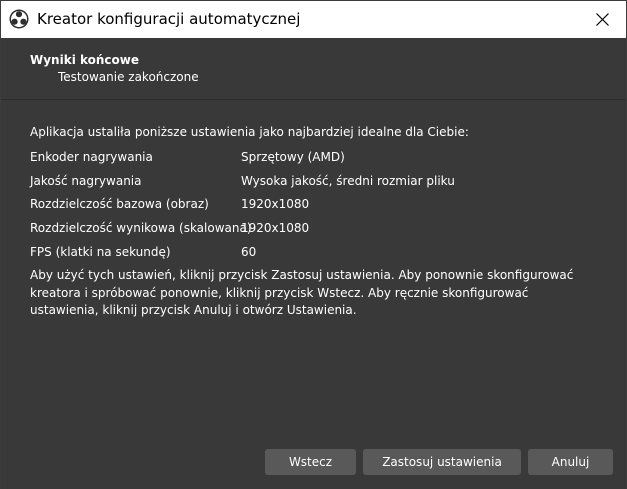  Describe the element at coordinates (141, 228) in the screenshot. I see `setting-label: Rozdzielczość wynikowa (skalowana)` at that location.